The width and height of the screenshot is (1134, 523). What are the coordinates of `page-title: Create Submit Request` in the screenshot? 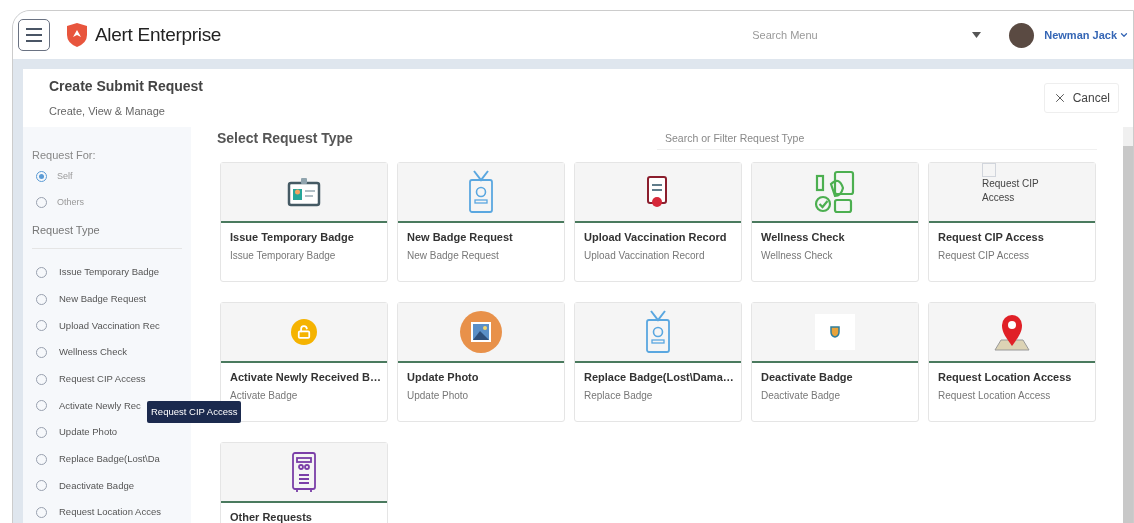 It's located at (126, 87).